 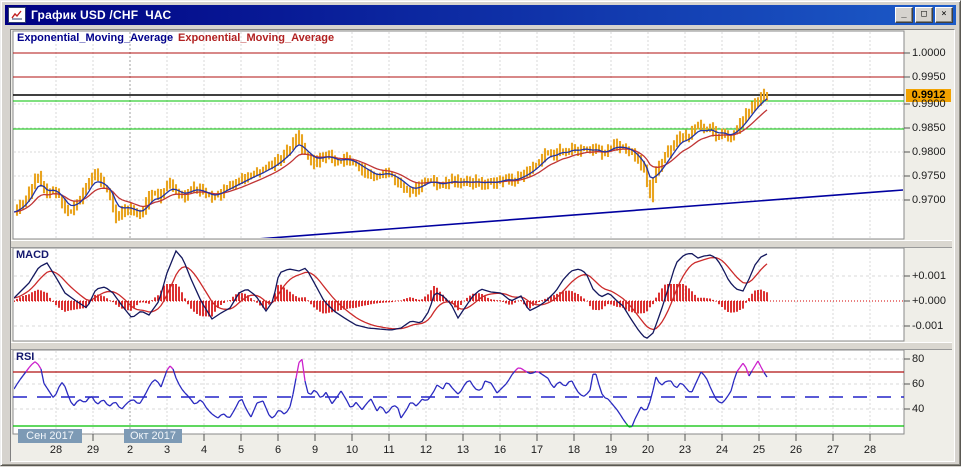 I want to click on date-tick-label: 2, so click(x=130, y=450).